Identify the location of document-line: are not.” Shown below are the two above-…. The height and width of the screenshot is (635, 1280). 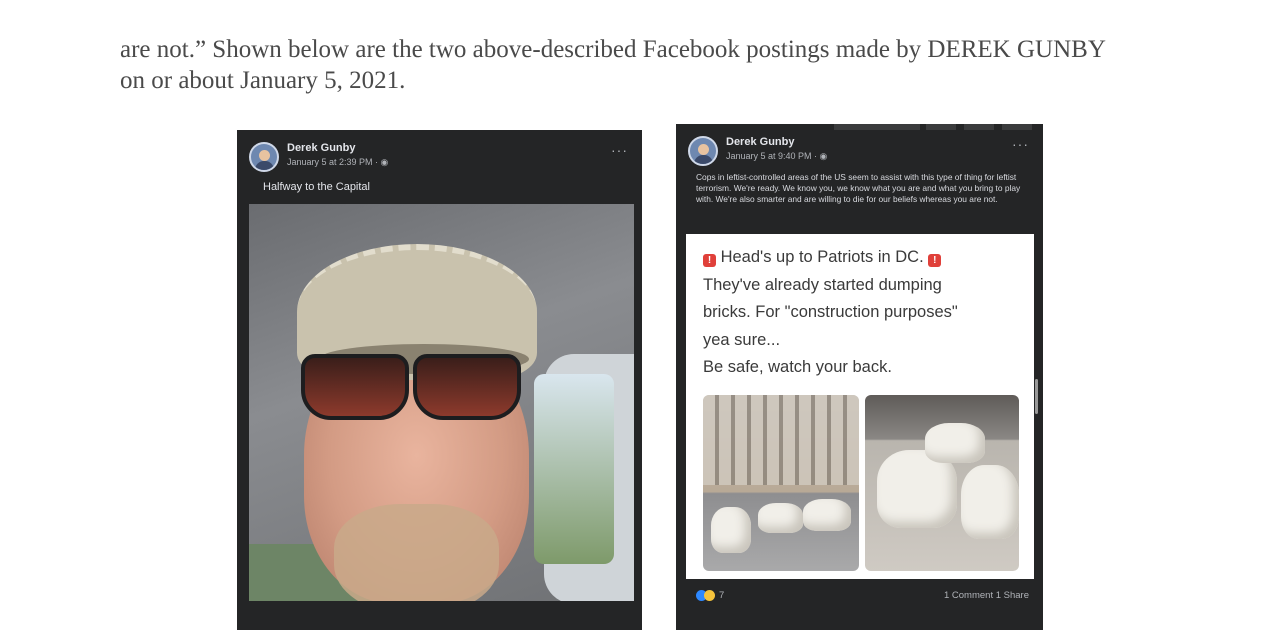
(613, 49).